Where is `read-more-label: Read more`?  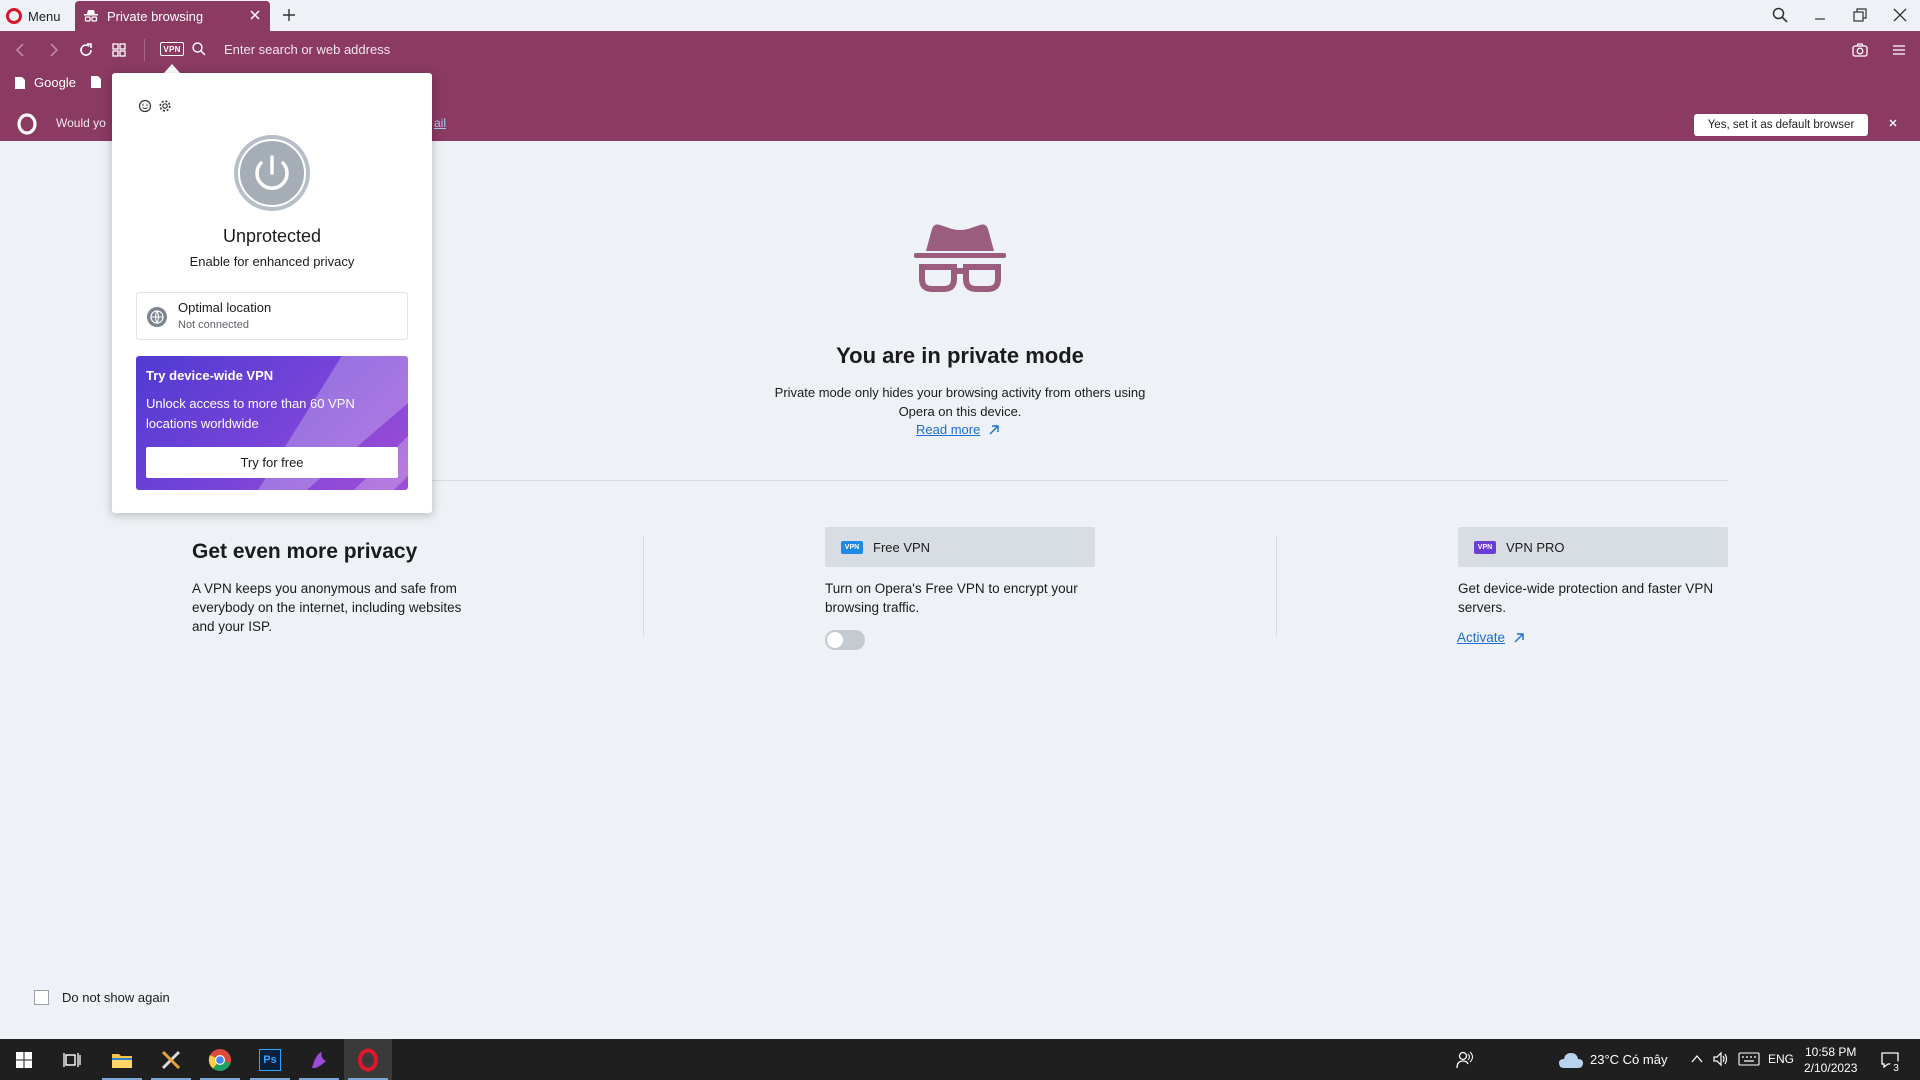
read-more-label: Read more is located at coordinates (948, 429).